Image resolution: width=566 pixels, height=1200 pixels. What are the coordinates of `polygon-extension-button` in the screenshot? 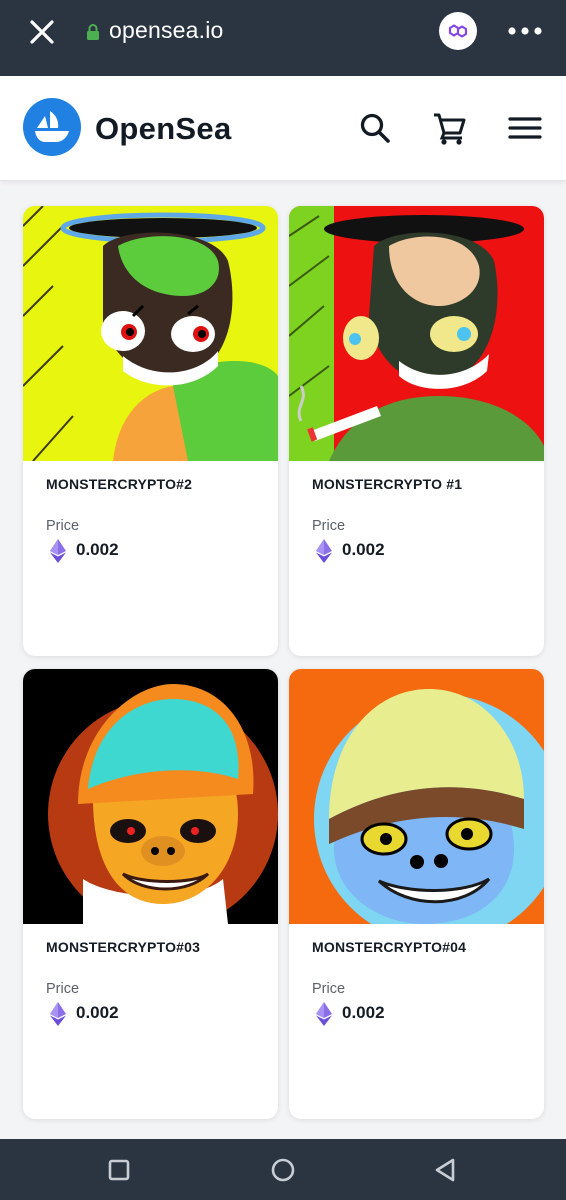 It's located at (458, 31).